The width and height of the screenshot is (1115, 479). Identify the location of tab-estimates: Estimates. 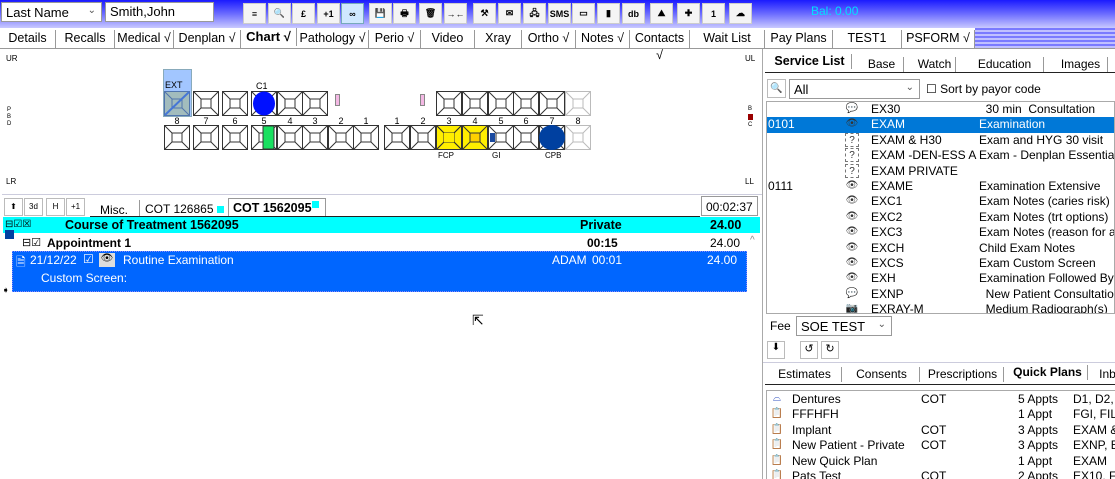
(805, 374).